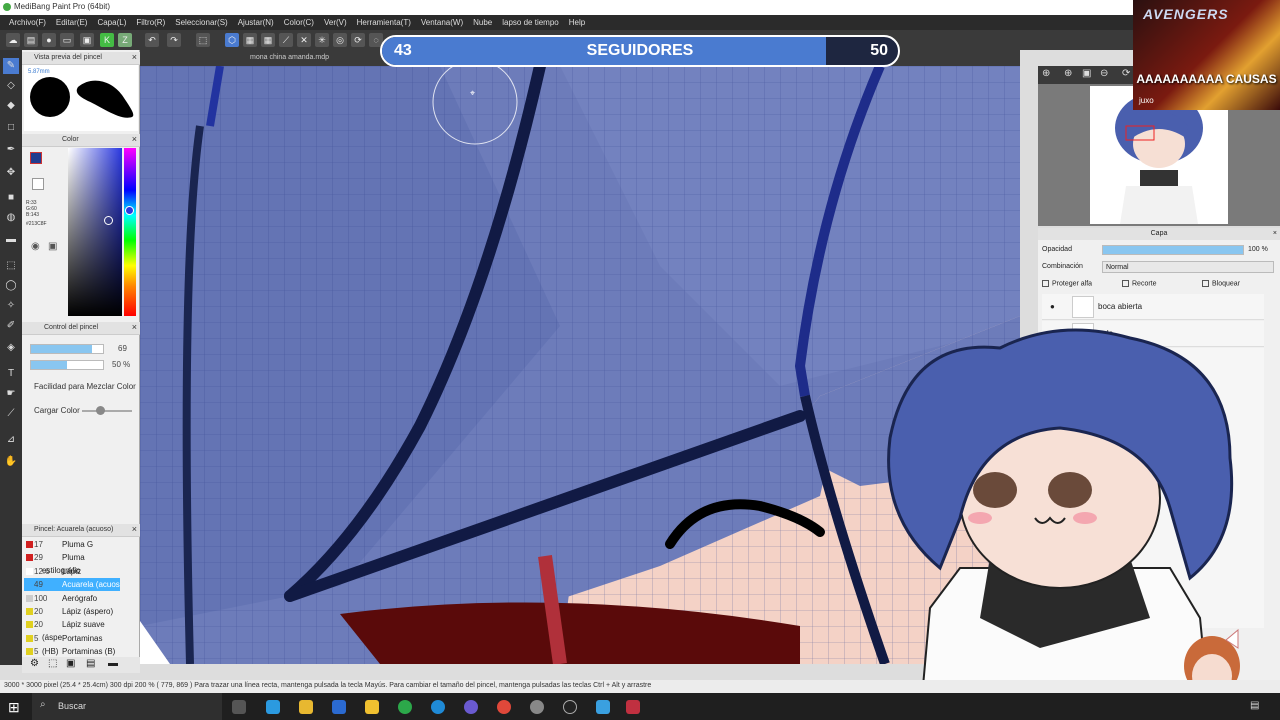 This screenshot has height=720, width=1280. Describe the element at coordinates (203, 40) in the screenshot. I see `selection-icon: ⬚` at that location.